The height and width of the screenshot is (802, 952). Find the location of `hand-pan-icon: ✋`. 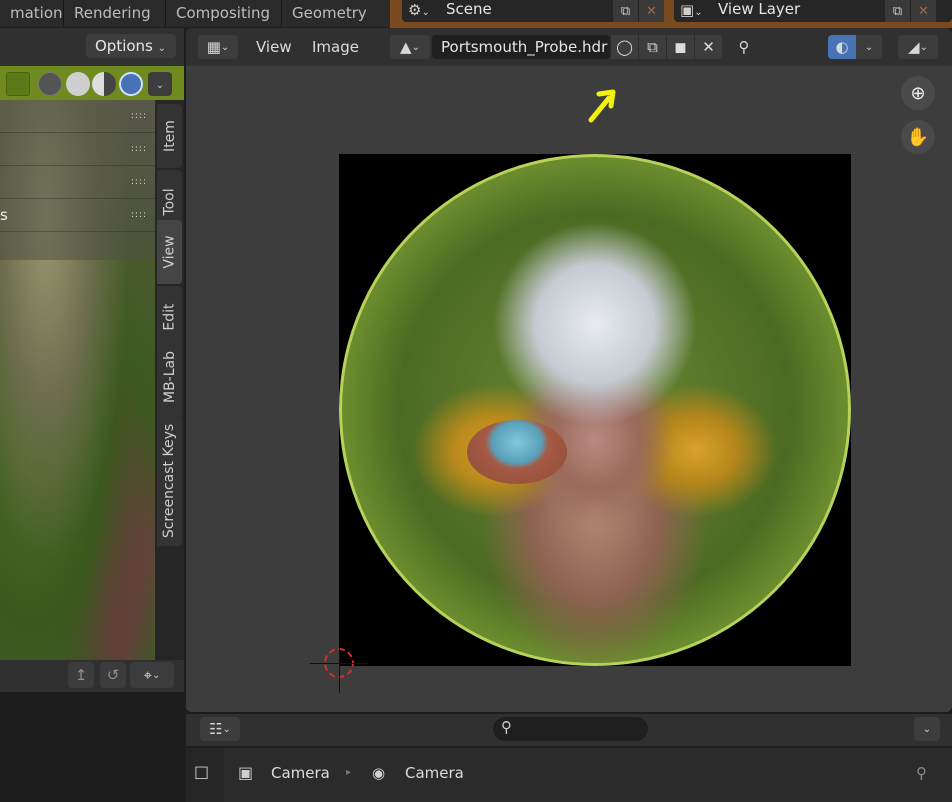

hand-pan-icon: ✋ is located at coordinates (918, 137).